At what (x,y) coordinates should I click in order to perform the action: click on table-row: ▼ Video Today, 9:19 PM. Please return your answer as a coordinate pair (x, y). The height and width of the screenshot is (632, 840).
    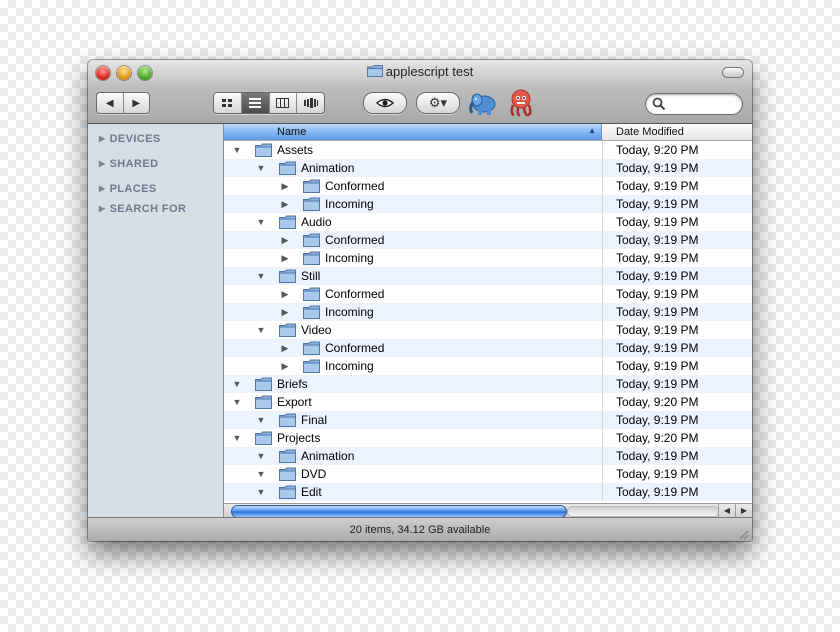
    Looking at the image, I should click on (488, 330).